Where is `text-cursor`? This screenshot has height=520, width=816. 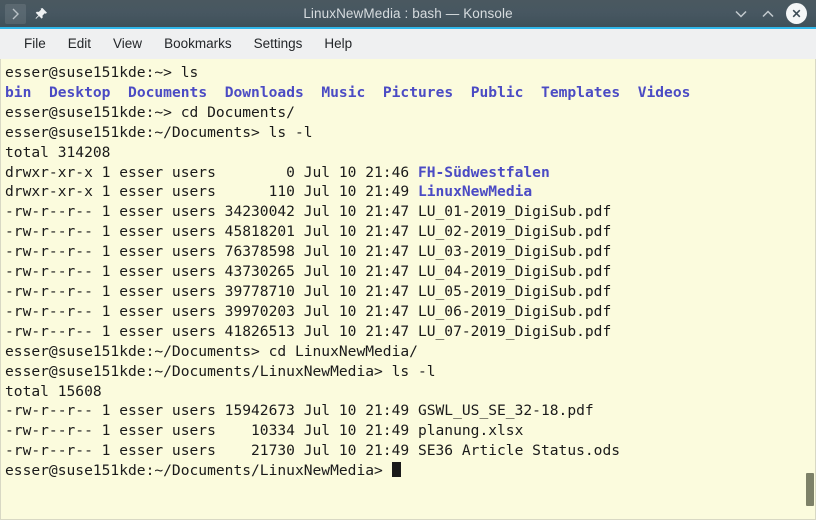 text-cursor is located at coordinates (396, 470).